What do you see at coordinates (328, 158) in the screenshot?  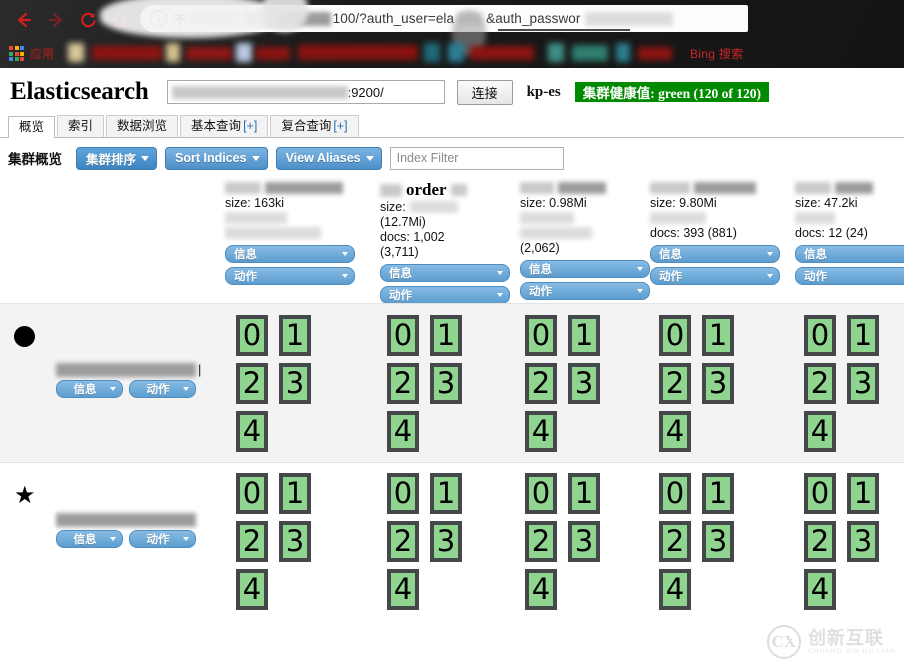 I see `view-aliases-button: View Aliases` at bounding box center [328, 158].